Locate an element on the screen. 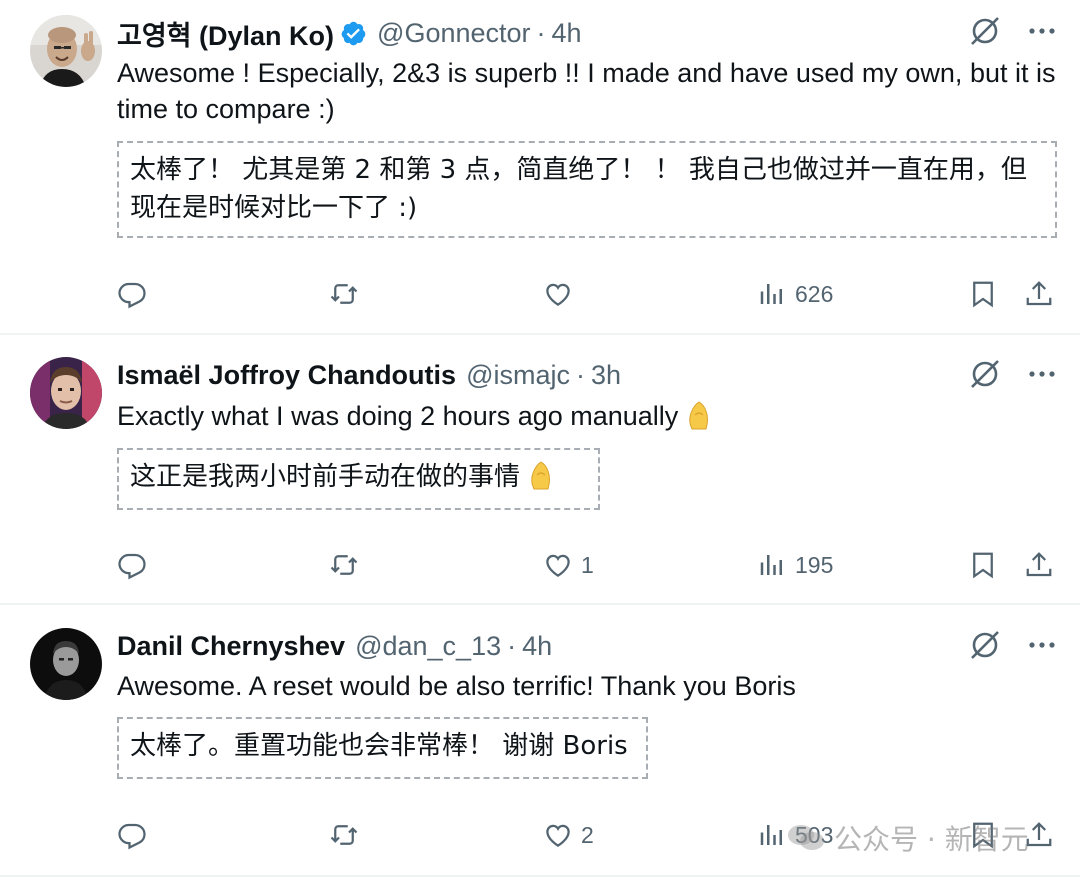  user-handle: @dan_c_13 is located at coordinates (428, 646).